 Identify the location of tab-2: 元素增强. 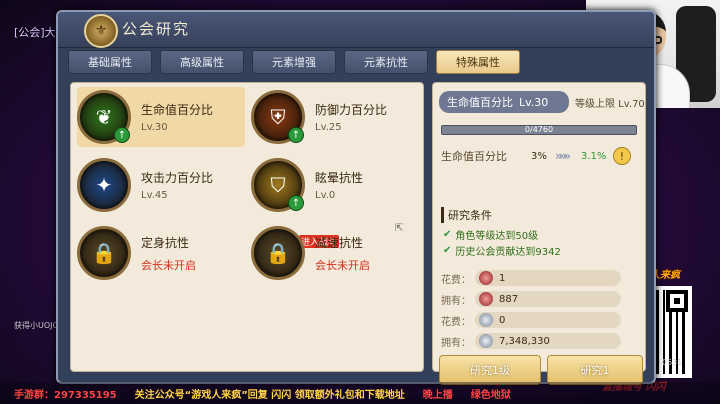
(294, 62).